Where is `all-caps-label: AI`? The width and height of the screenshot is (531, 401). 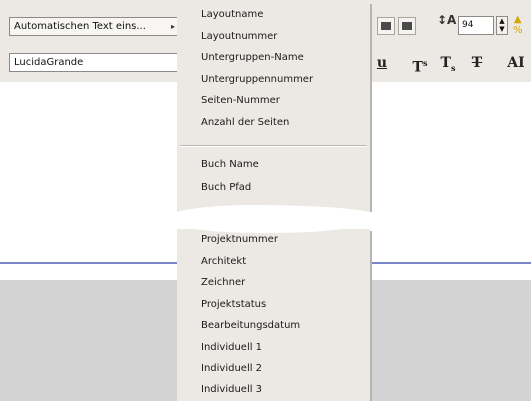 all-caps-label: AI is located at coordinates (516, 63).